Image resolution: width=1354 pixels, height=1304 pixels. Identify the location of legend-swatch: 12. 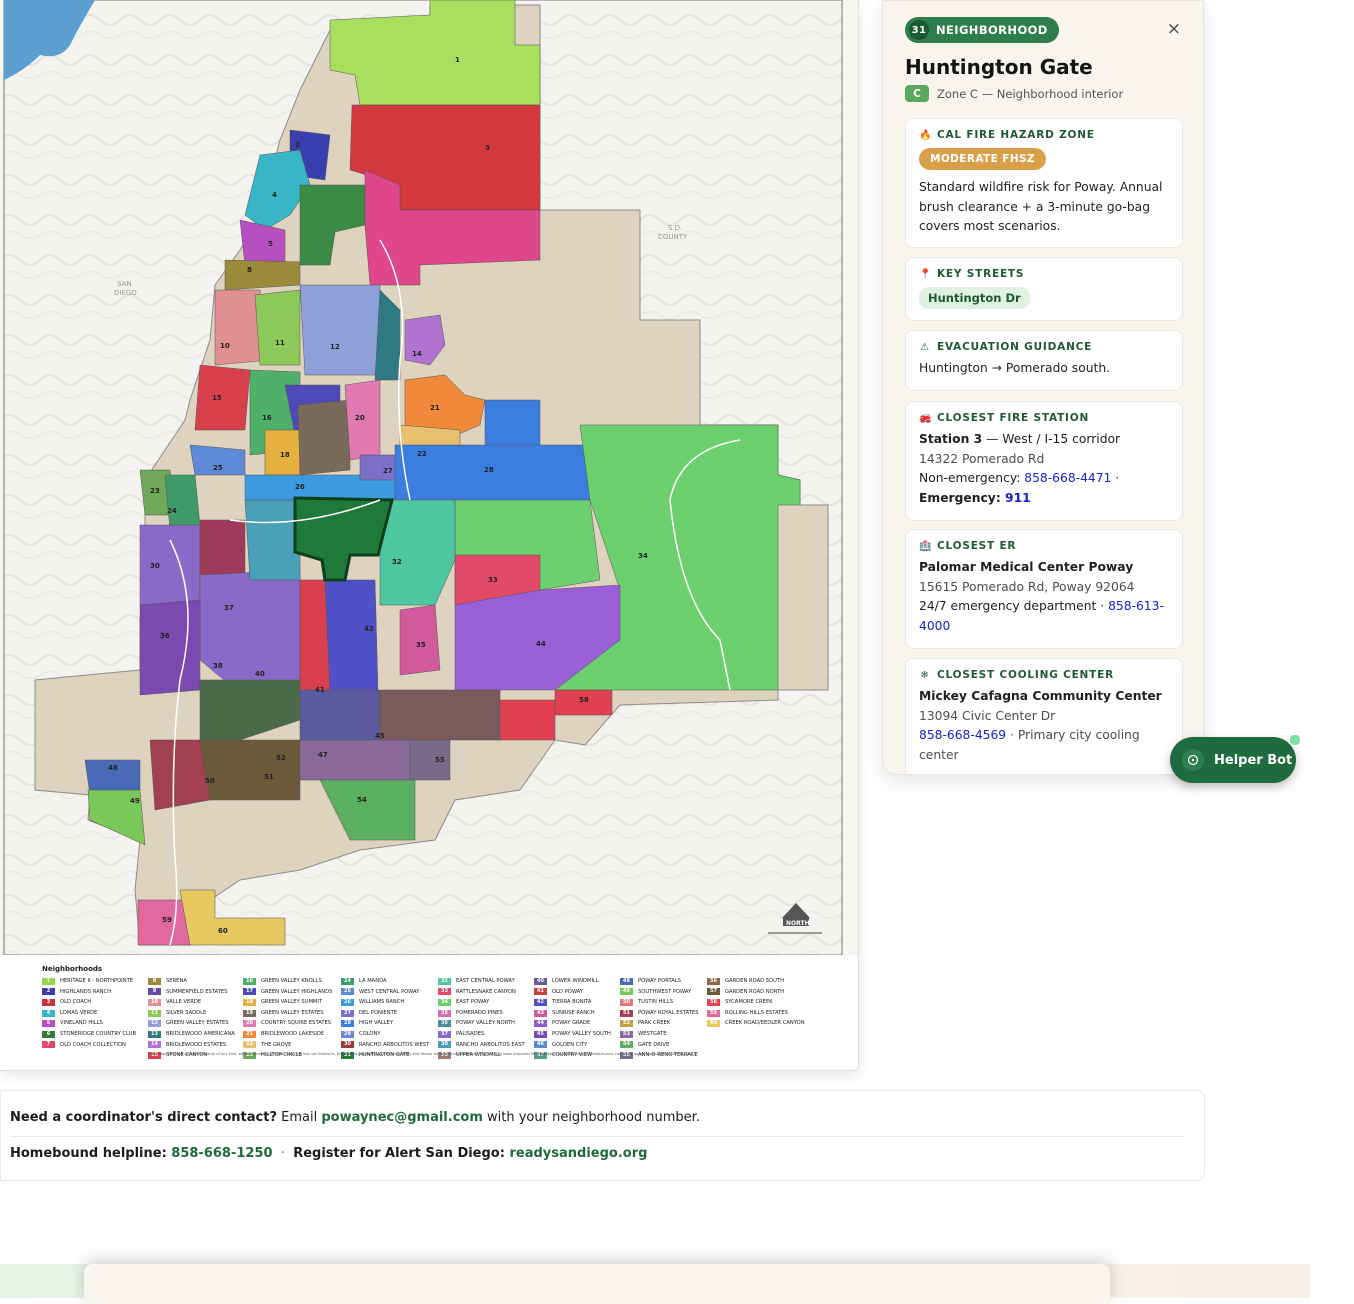
(154, 1024).